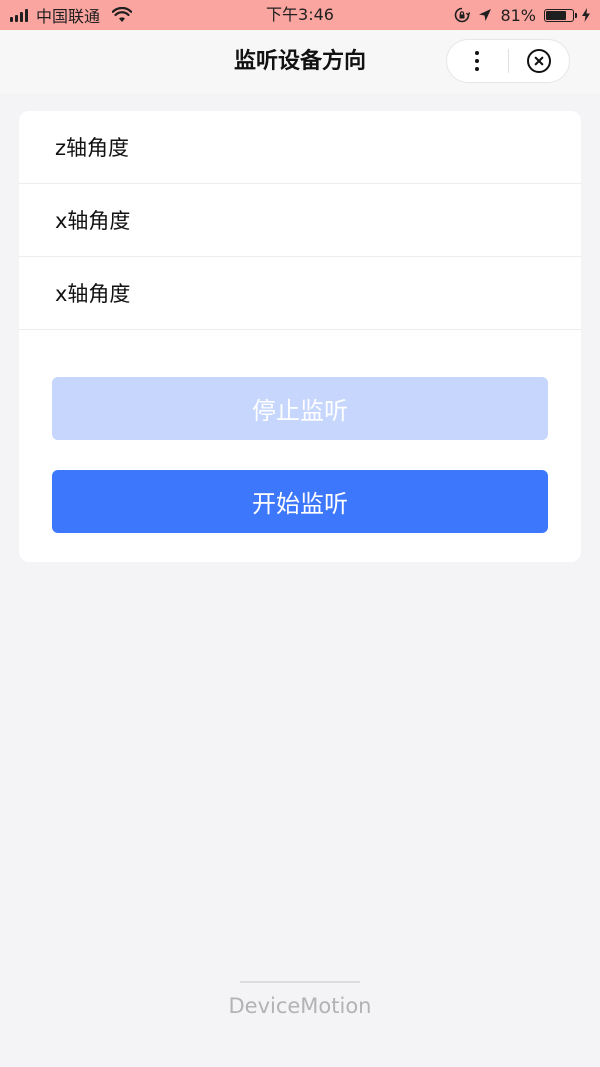 The image size is (600, 1067). I want to click on stop-listening-button: 停止监听, so click(300, 408).